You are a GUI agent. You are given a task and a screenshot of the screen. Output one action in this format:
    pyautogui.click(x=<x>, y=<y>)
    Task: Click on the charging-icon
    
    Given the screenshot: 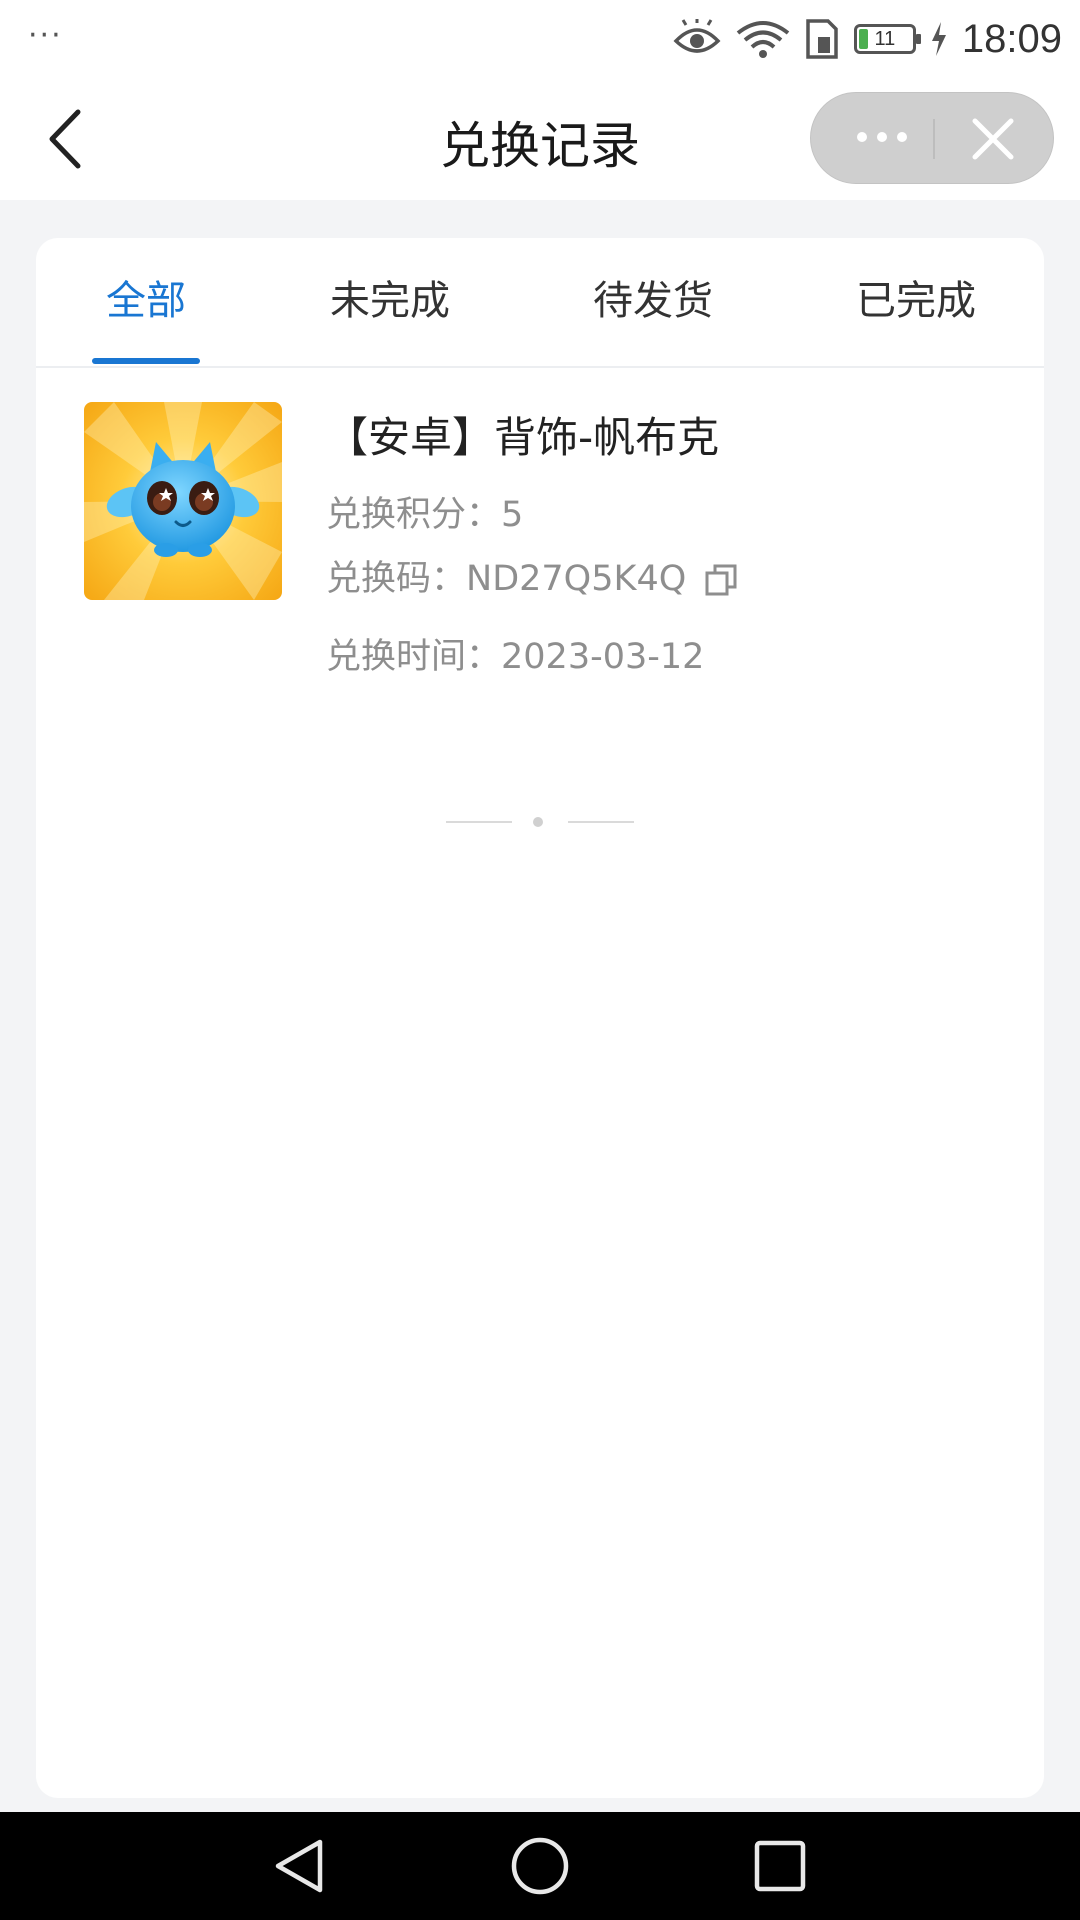 What is the action you would take?
    pyautogui.click(x=938, y=39)
    